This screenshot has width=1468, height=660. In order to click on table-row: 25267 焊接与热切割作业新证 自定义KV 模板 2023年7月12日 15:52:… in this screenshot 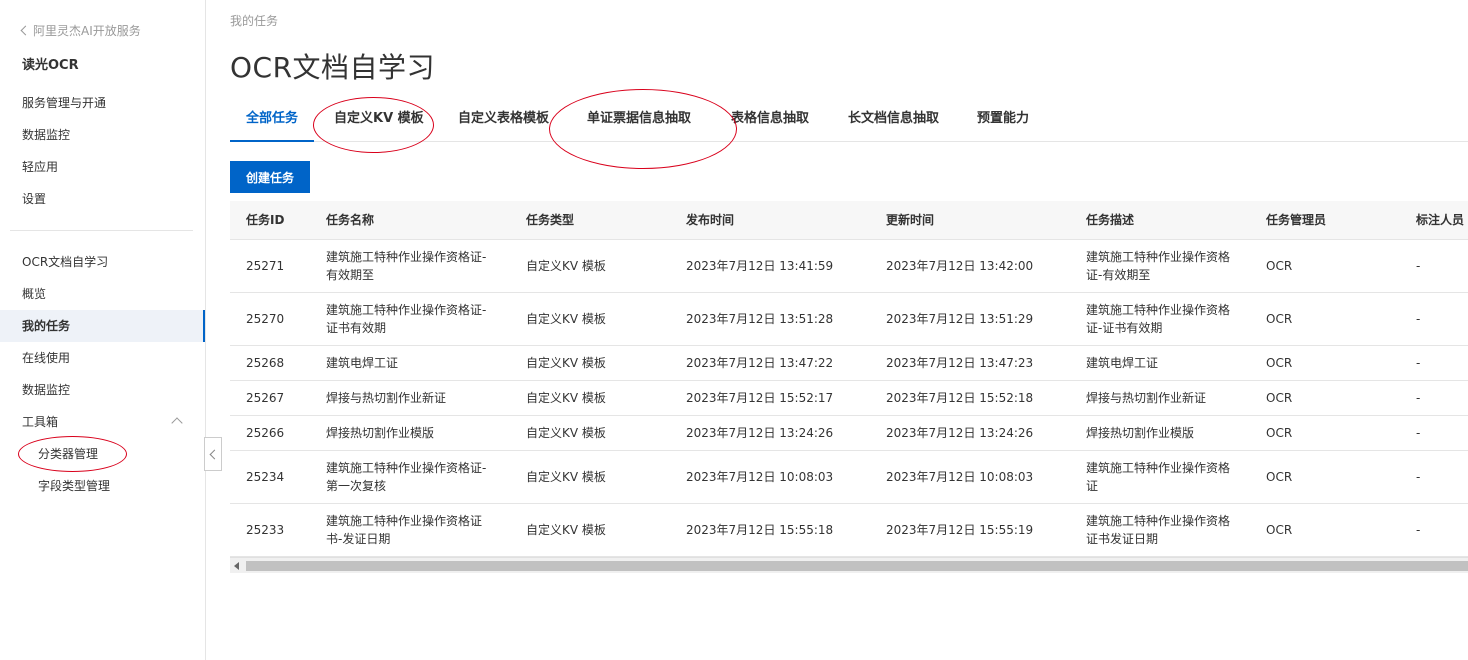, I will do `click(849, 398)`.